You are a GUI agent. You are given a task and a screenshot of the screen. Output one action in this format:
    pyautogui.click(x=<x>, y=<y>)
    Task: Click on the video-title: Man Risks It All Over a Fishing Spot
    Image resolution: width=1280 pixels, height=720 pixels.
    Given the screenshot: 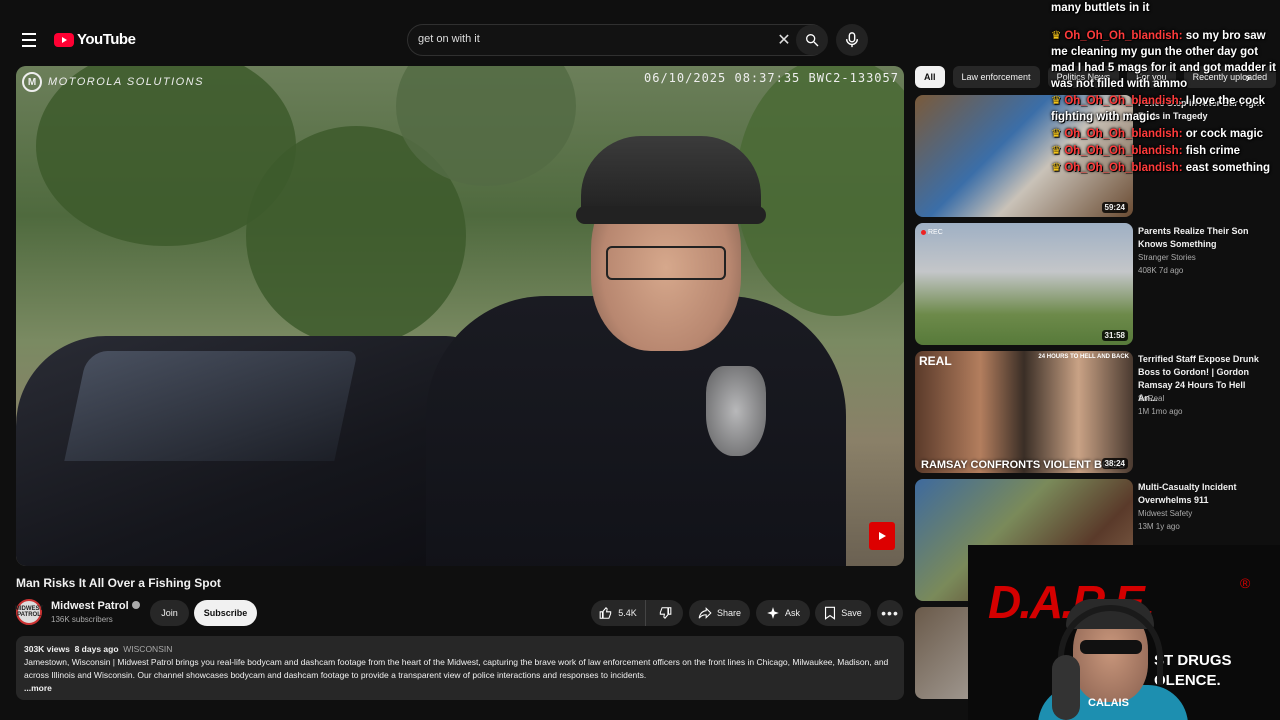 What is the action you would take?
    pyautogui.click(x=118, y=583)
    